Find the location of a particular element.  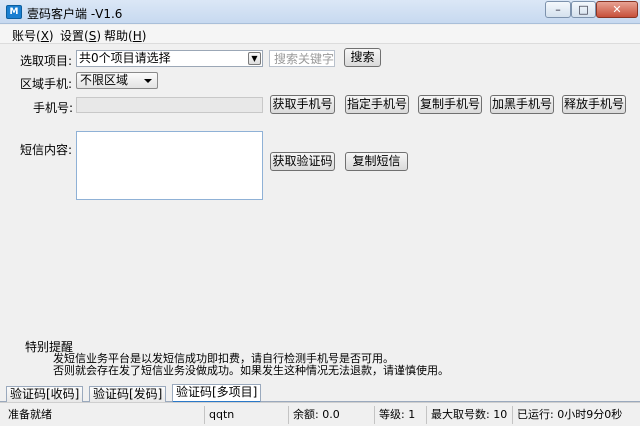

tab-send-code: 验证码[发码] is located at coordinates (128, 394).